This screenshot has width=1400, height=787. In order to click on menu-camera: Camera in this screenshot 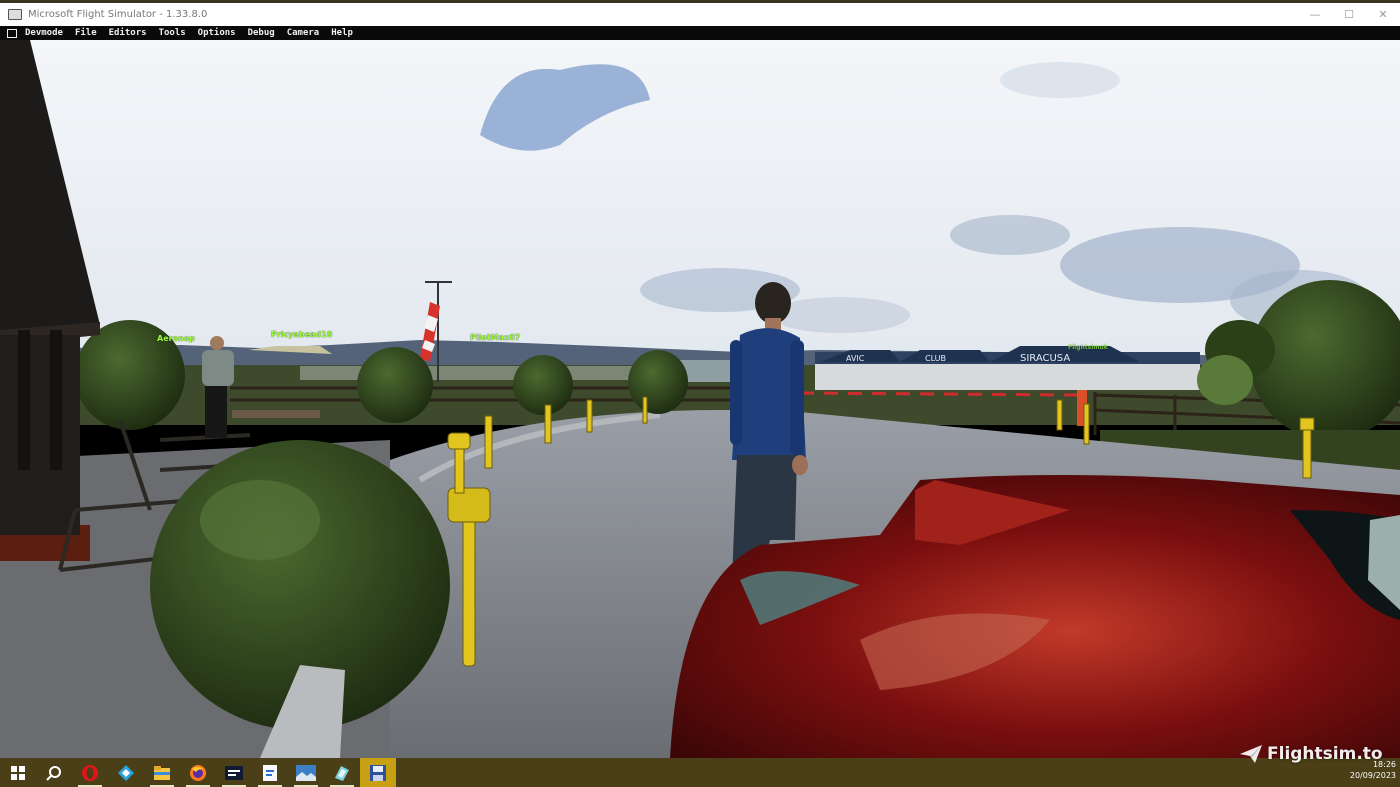, I will do `click(303, 33)`.